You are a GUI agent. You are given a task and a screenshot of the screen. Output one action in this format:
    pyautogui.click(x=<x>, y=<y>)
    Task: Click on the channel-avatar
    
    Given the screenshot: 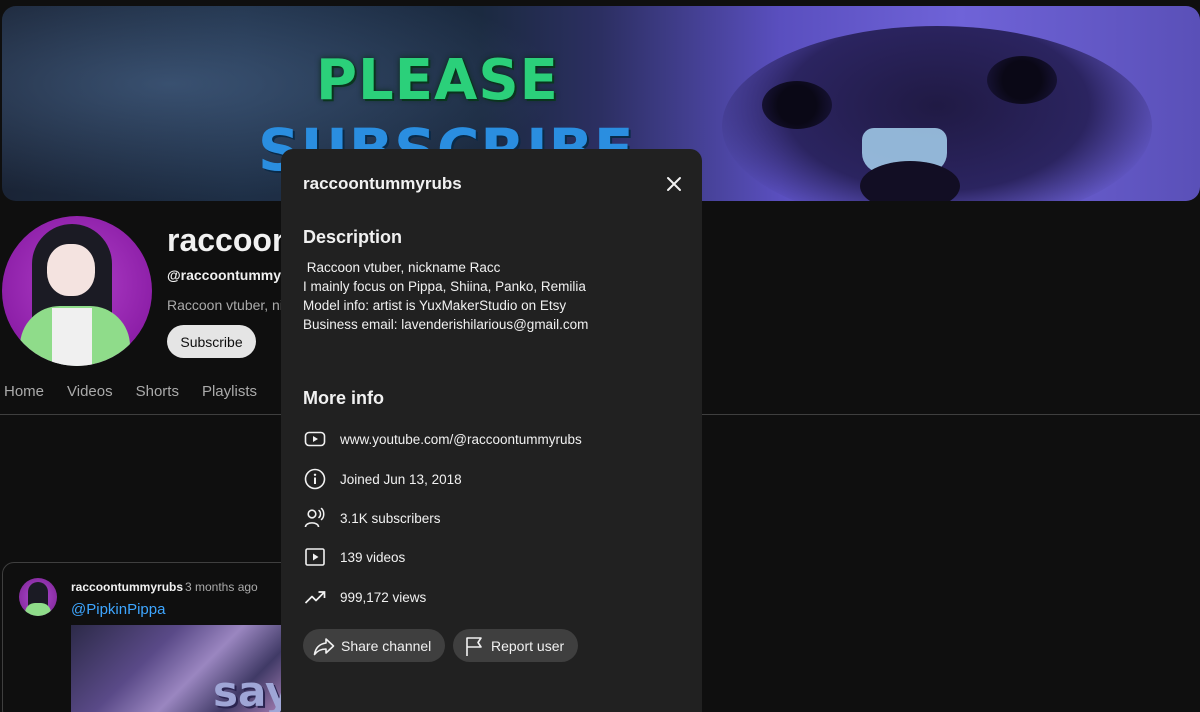 What is the action you would take?
    pyautogui.click(x=77, y=291)
    